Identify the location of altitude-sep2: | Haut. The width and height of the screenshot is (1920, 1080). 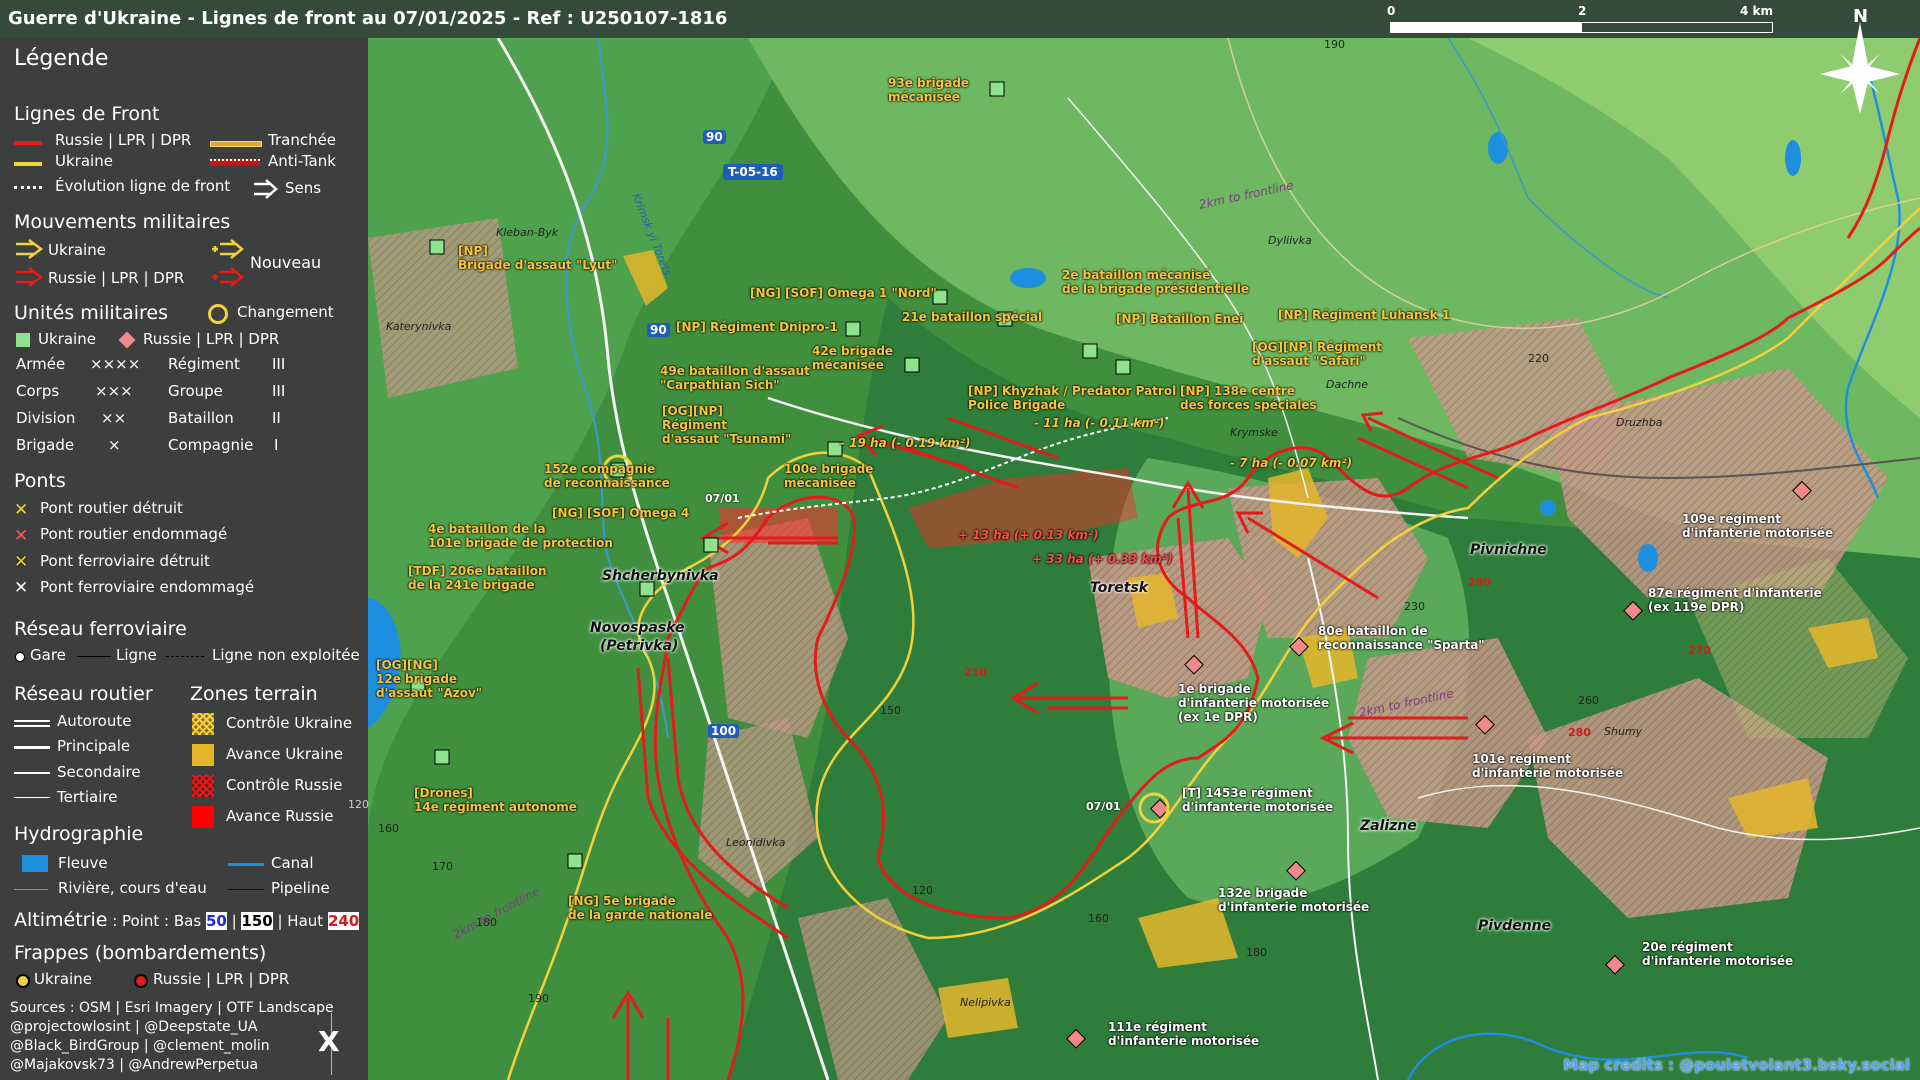
(300, 921).